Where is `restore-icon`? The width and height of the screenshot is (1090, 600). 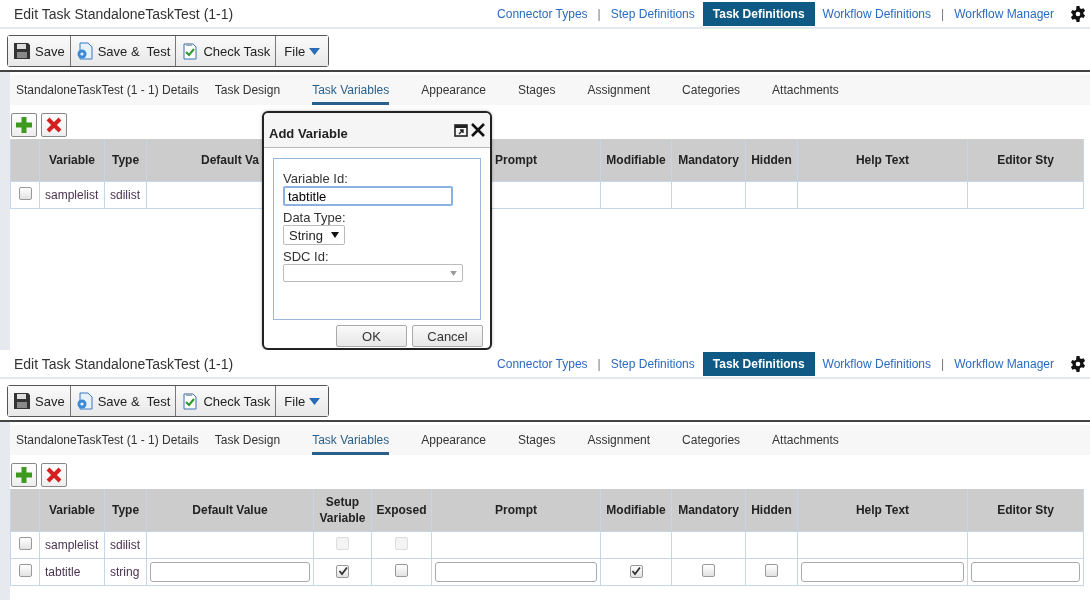 restore-icon is located at coordinates (461, 130).